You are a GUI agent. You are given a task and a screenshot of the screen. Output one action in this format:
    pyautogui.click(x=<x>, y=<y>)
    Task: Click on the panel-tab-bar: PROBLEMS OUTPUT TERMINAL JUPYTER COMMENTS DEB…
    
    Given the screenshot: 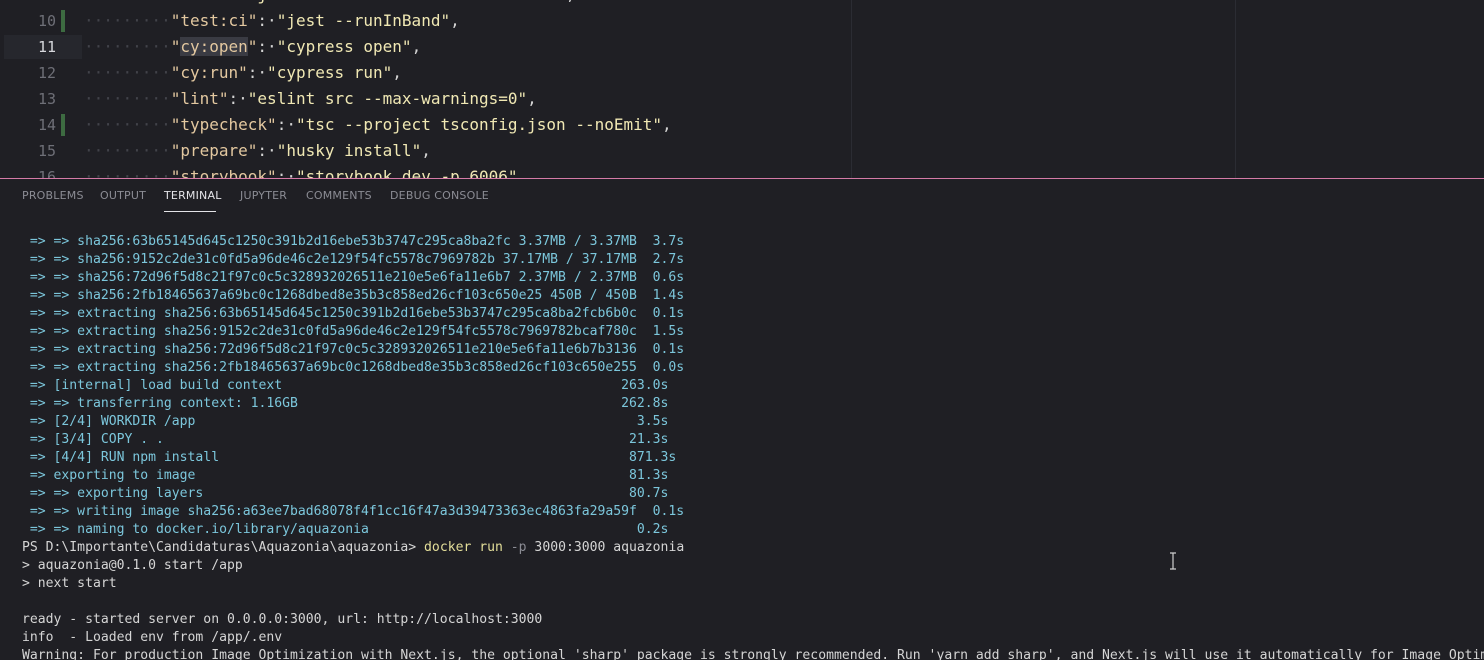 What is the action you would take?
    pyautogui.click(x=742, y=197)
    